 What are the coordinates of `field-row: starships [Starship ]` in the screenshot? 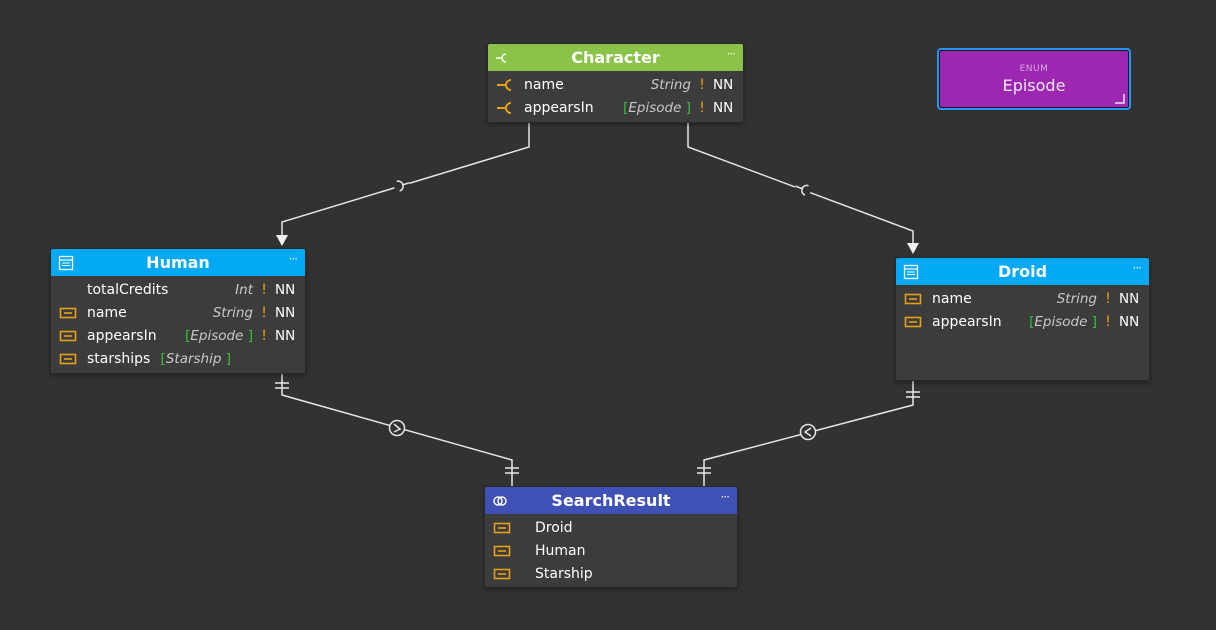 It's located at (178, 358).